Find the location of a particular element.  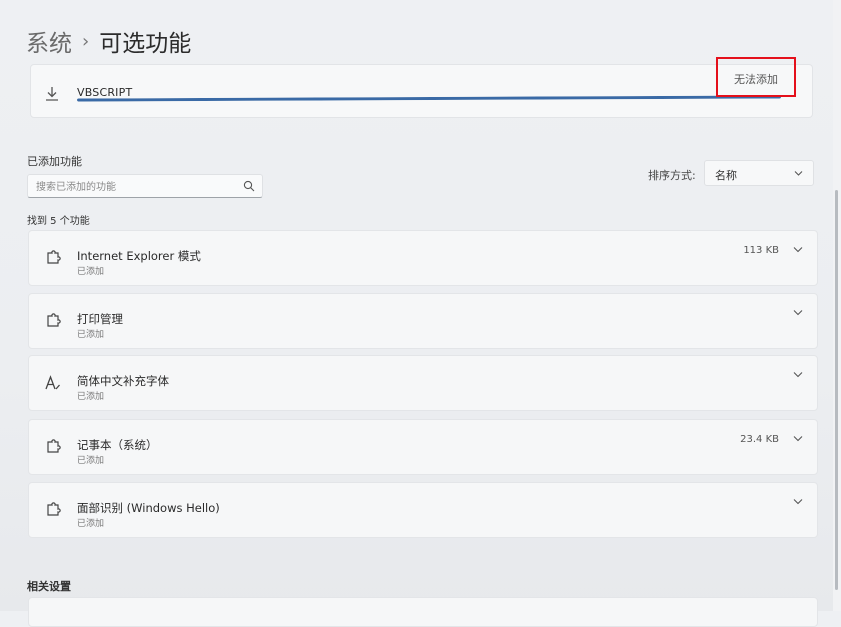

sort-label: 排序方式: is located at coordinates (672, 175).